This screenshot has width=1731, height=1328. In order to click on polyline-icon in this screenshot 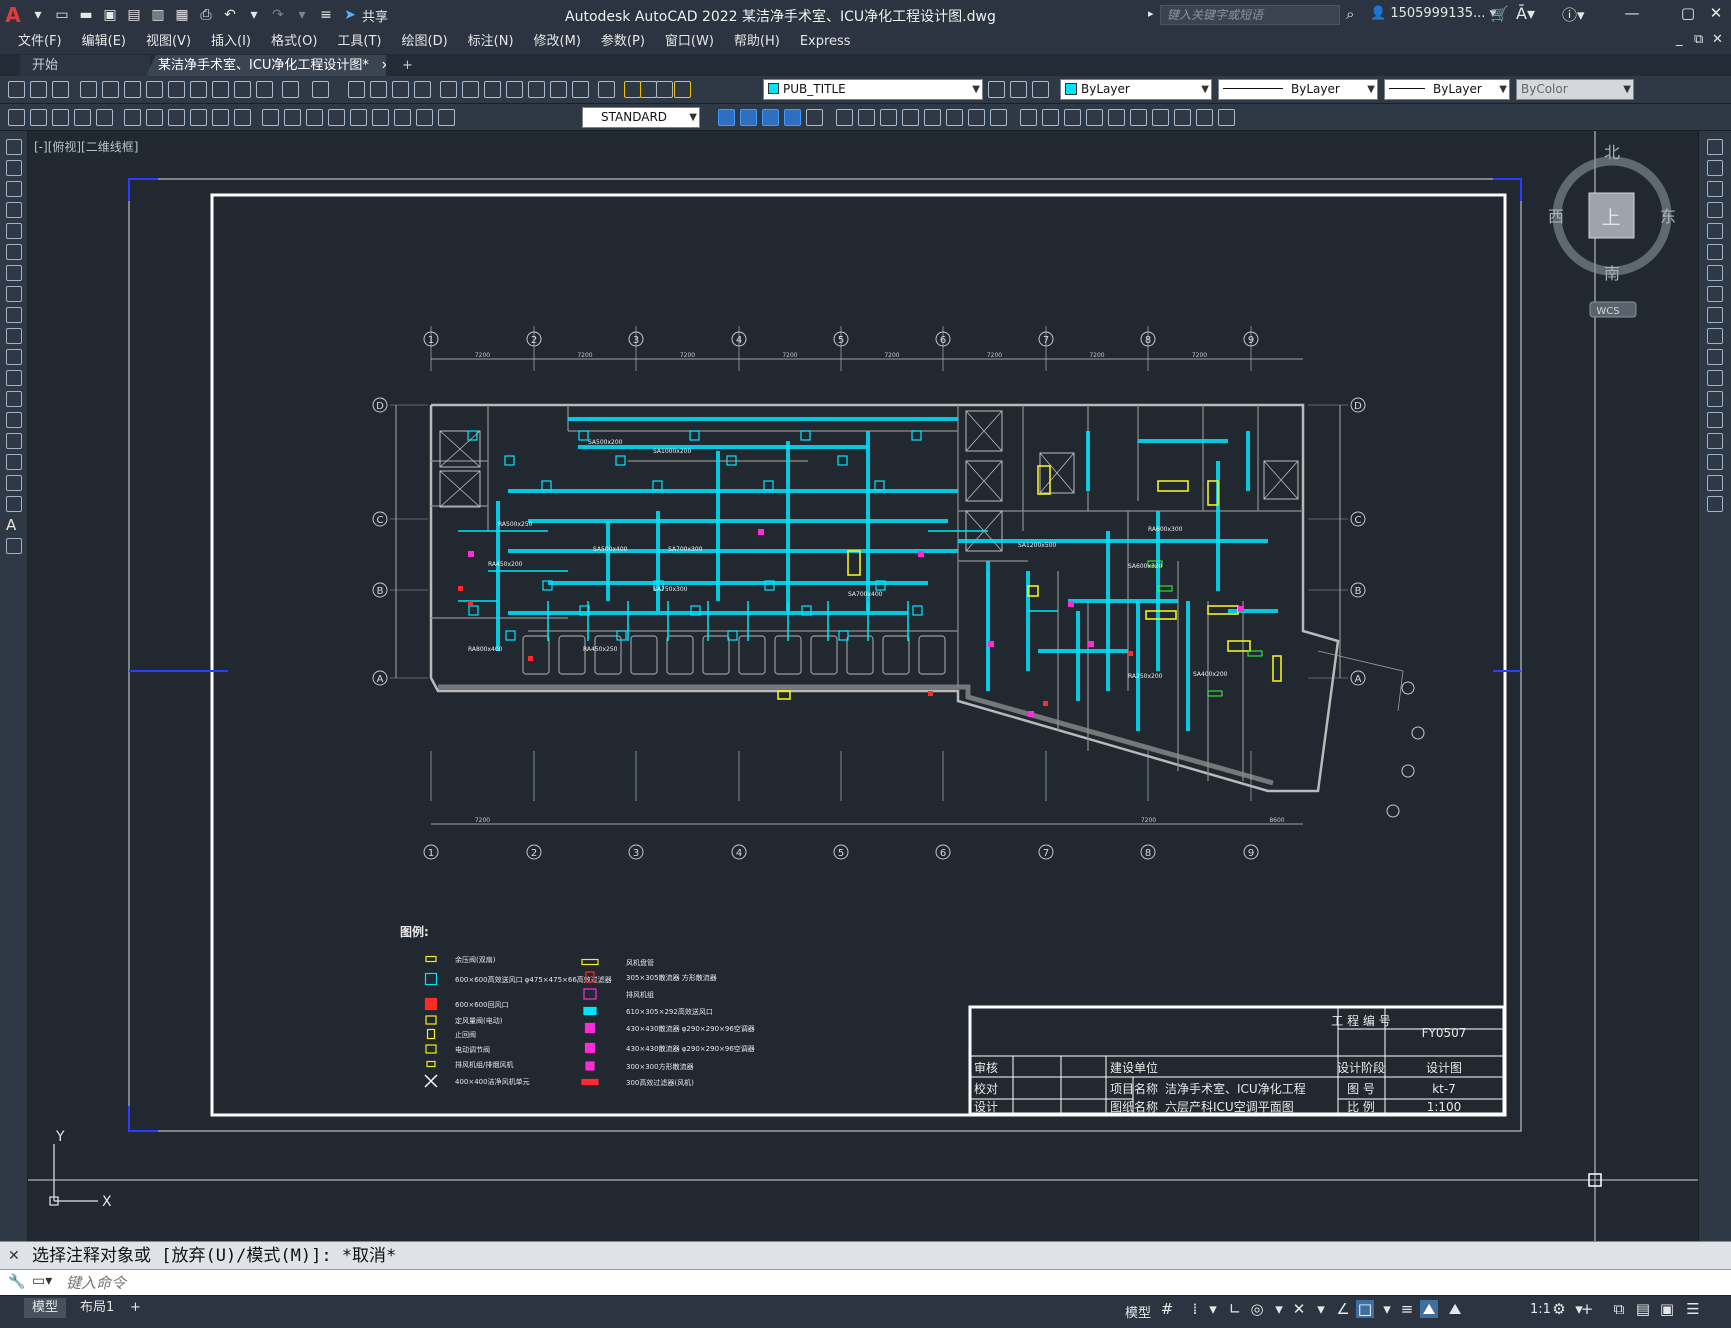, I will do `click(14, 189)`.